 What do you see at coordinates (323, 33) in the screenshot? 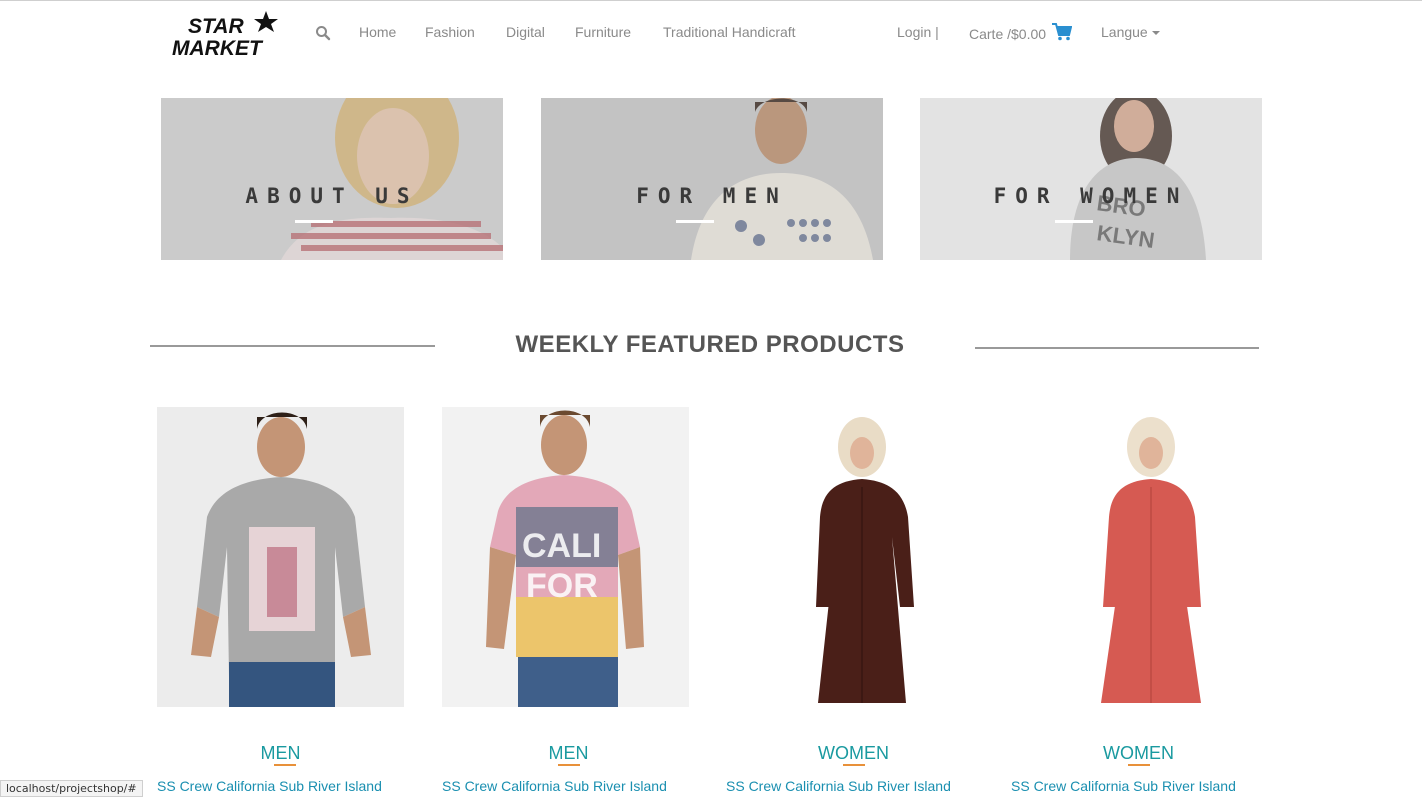
I see `search-icon` at bounding box center [323, 33].